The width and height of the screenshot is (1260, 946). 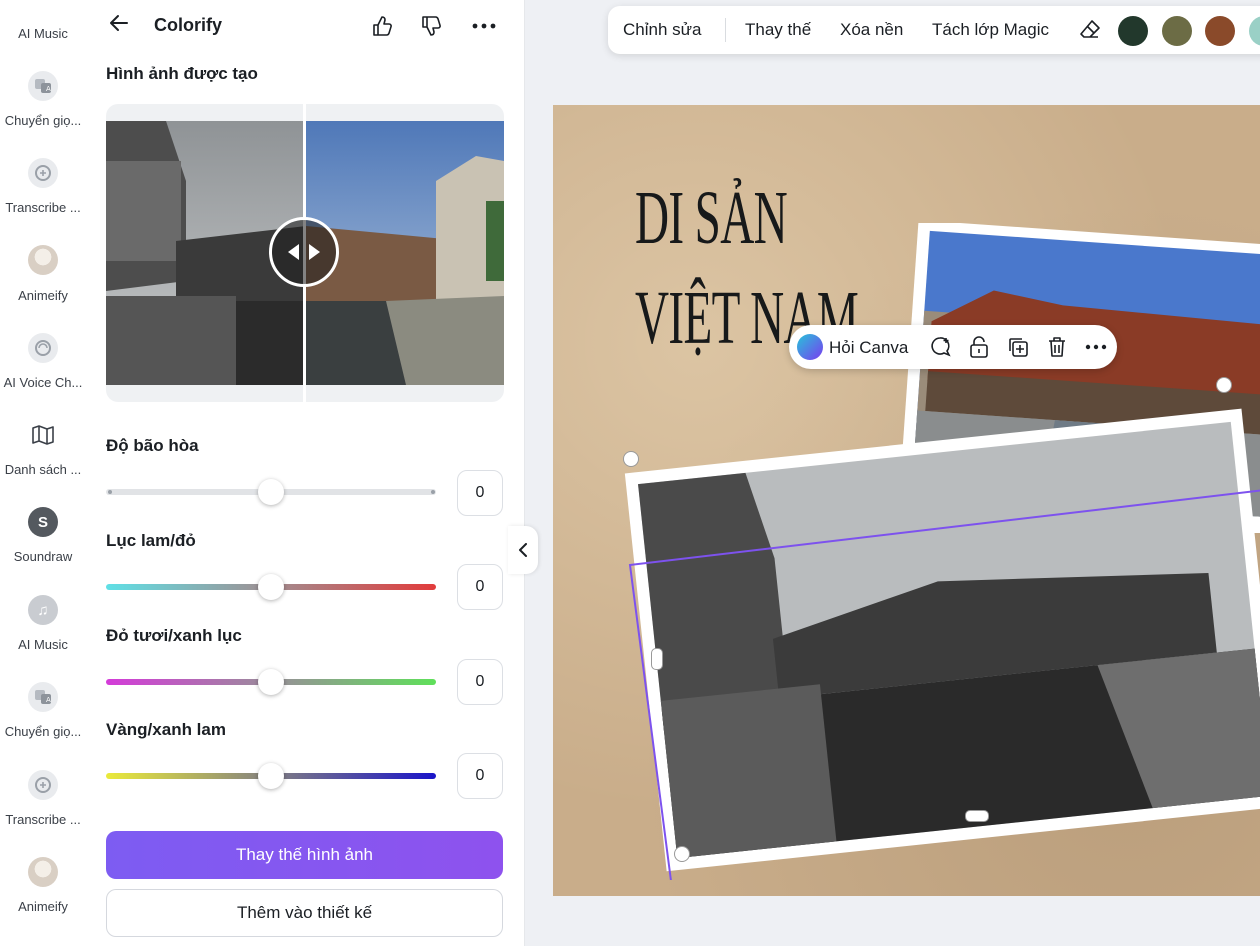 What do you see at coordinates (480, 587) in the screenshot?
I see `cyan-red-value-input: 0` at bounding box center [480, 587].